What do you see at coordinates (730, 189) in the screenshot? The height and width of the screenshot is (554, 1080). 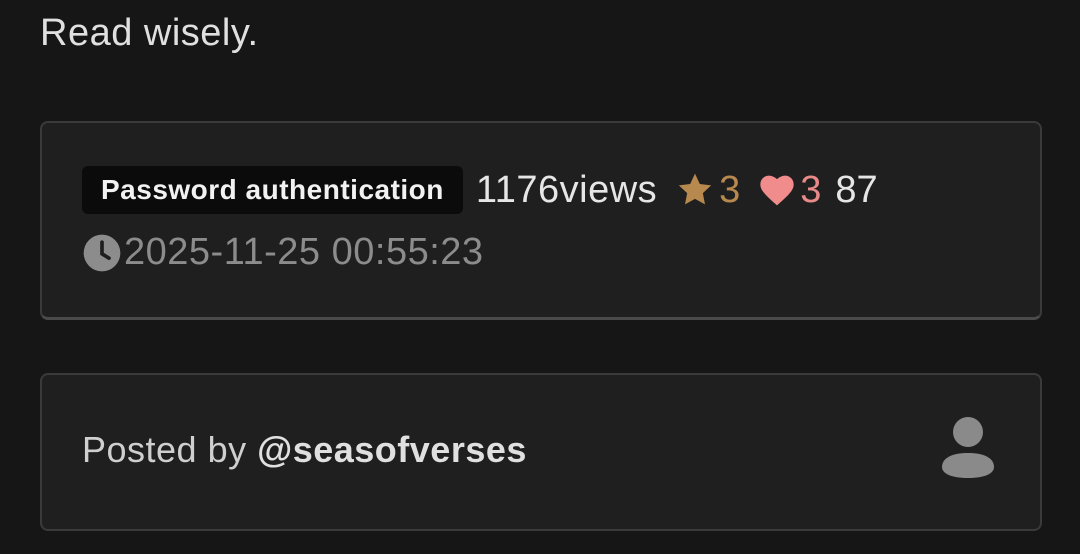 I see `star-count: 3` at bounding box center [730, 189].